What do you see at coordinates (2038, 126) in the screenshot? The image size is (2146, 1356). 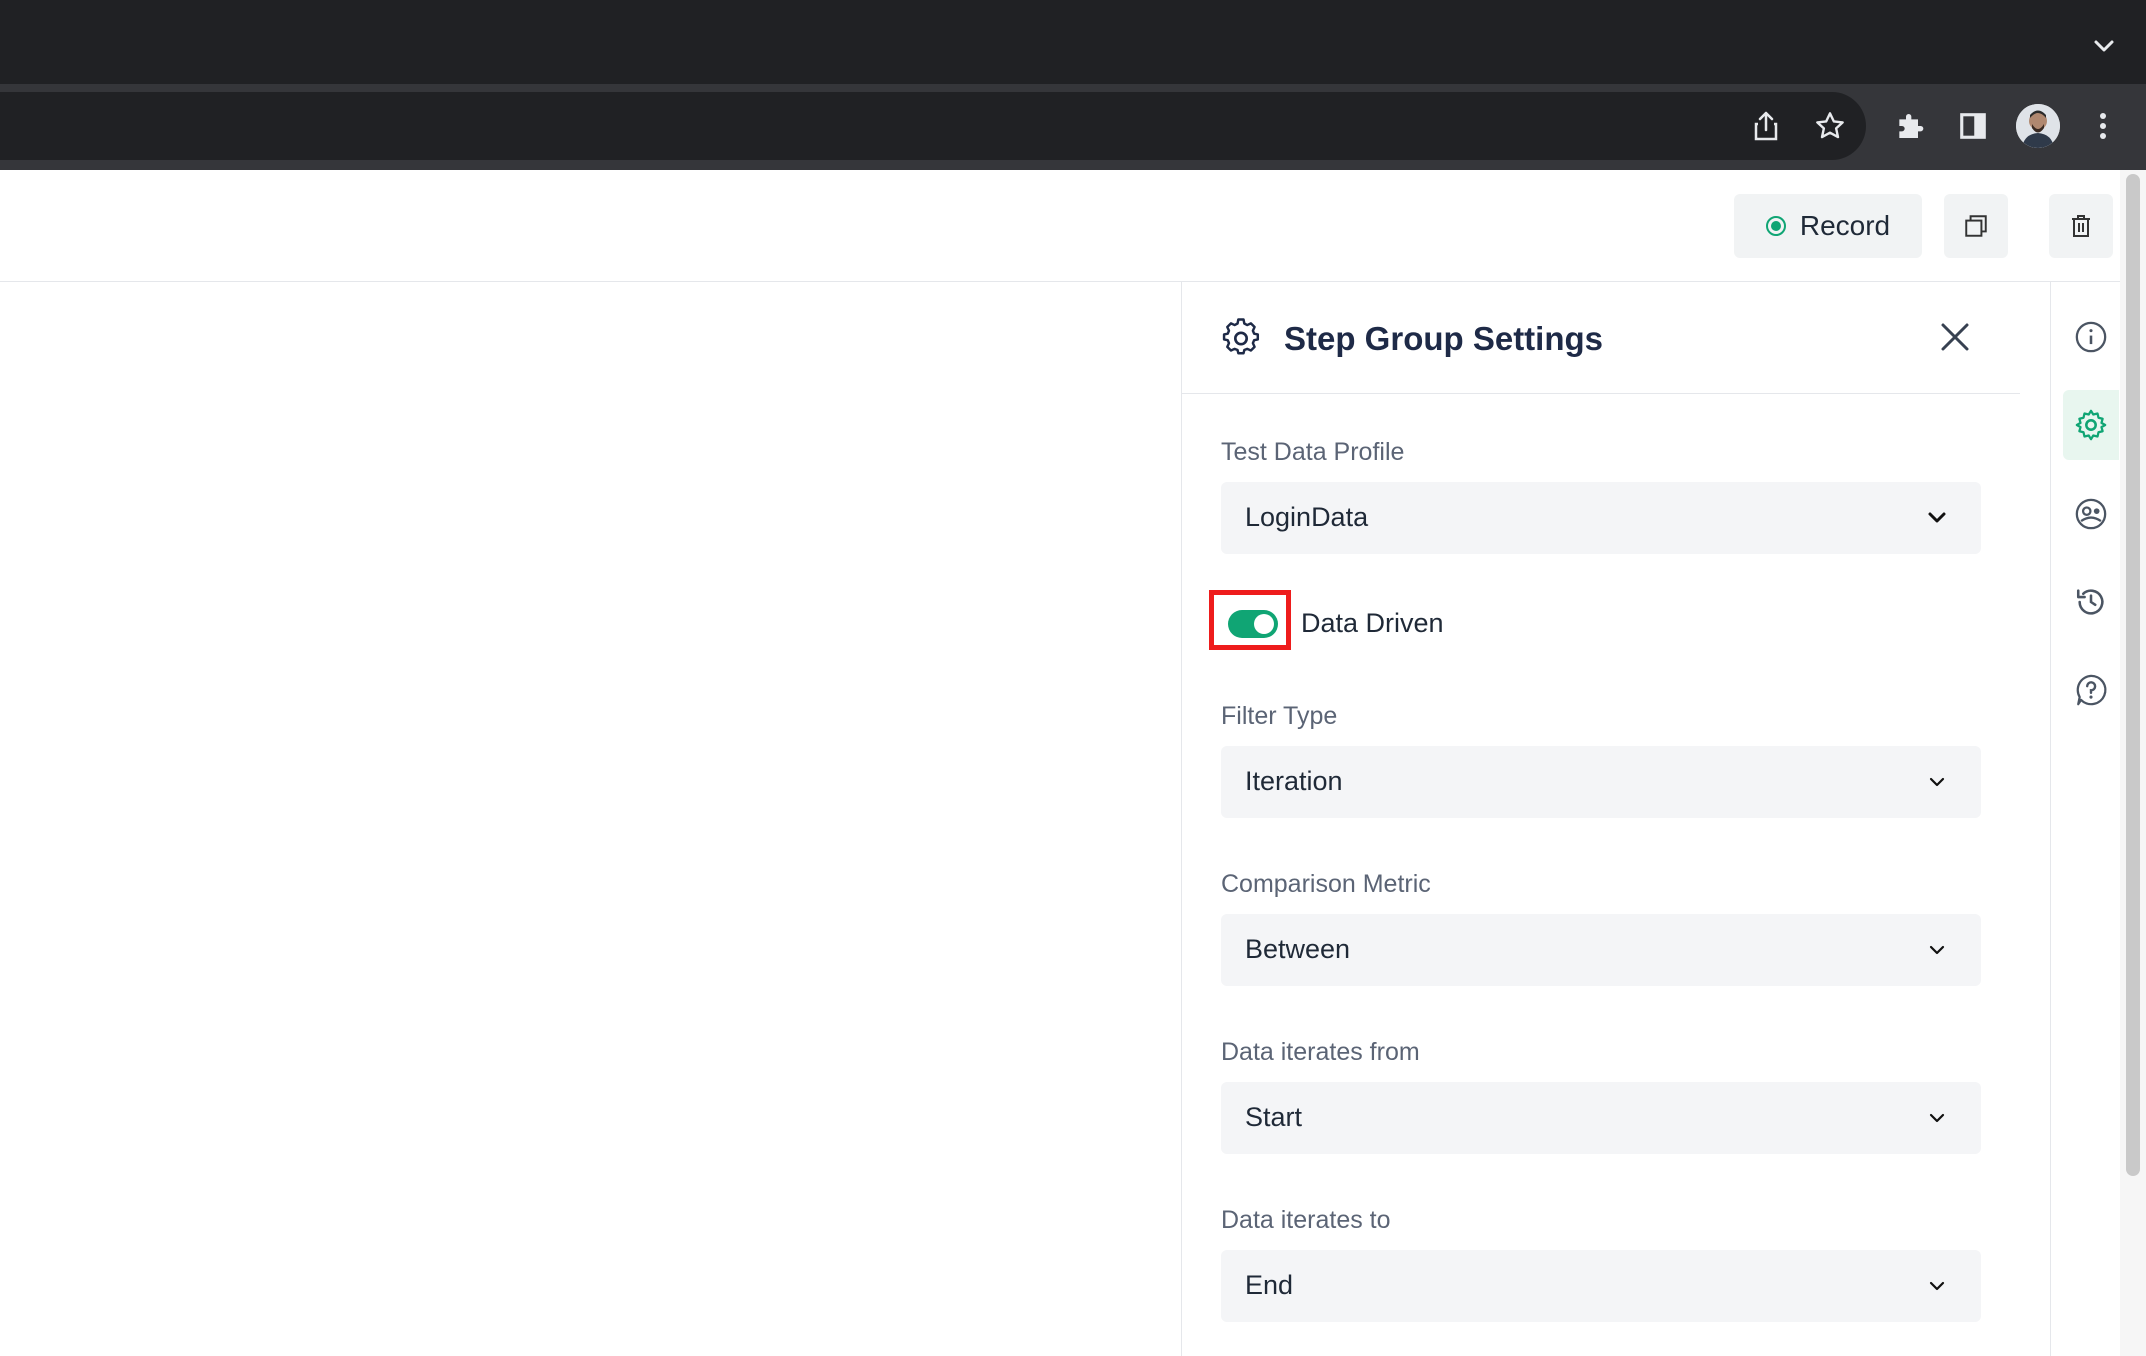 I see `profile-avatar` at bounding box center [2038, 126].